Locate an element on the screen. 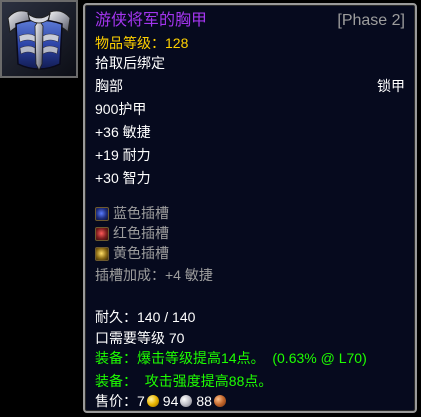 This screenshot has height=417, width=421. blue-socket-icon is located at coordinates (102, 214).